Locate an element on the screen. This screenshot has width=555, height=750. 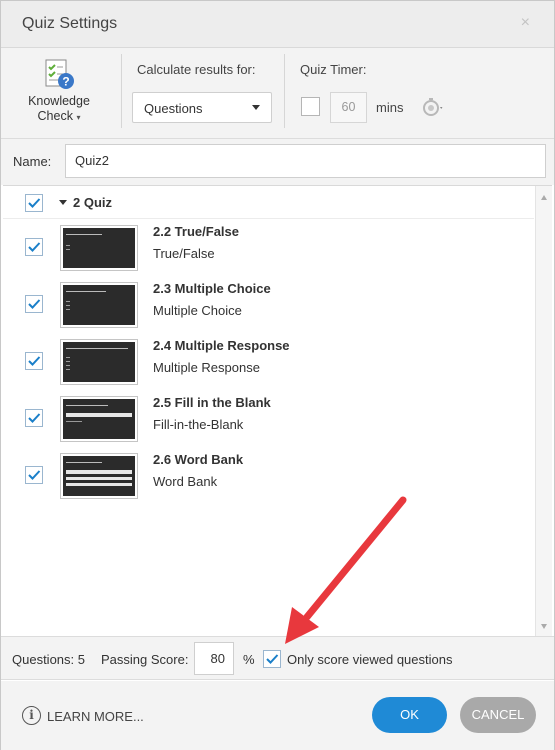
question-title: 2.5 Fill in the Blank is located at coordinates (212, 402).